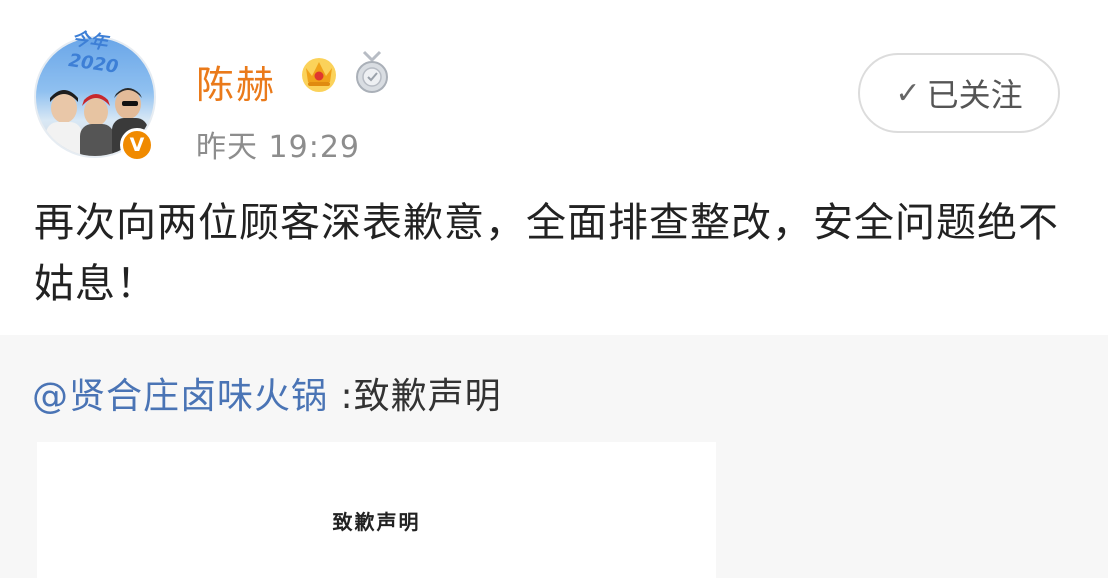 The image size is (1108, 578). What do you see at coordinates (908, 93) in the screenshot?
I see `checkmark-icon: ✓` at bounding box center [908, 93].